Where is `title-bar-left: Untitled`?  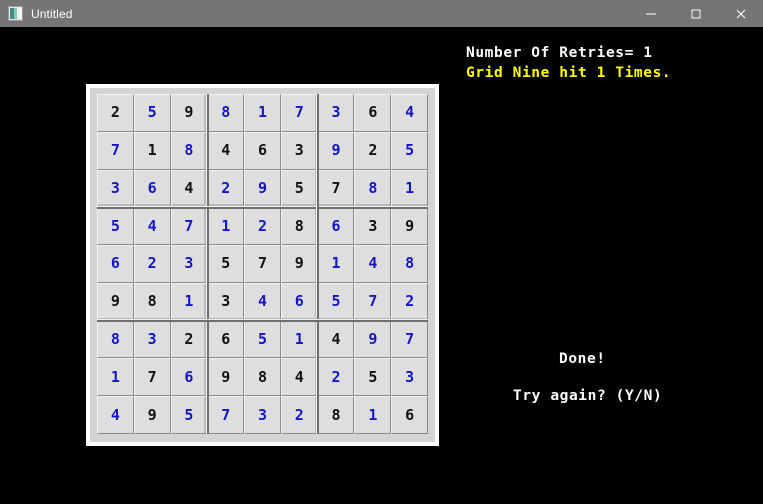
title-bar-left: Untitled is located at coordinates (36, 13).